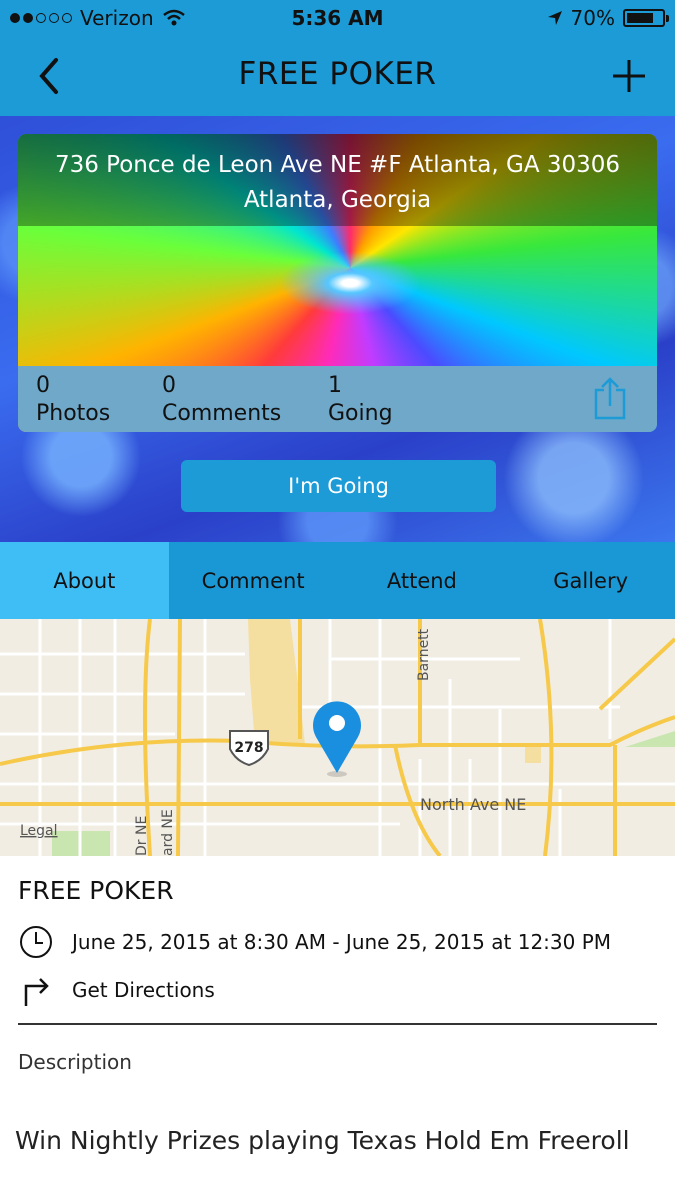  What do you see at coordinates (84, 580) in the screenshot?
I see `tab-about: About` at bounding box center [84, 580].